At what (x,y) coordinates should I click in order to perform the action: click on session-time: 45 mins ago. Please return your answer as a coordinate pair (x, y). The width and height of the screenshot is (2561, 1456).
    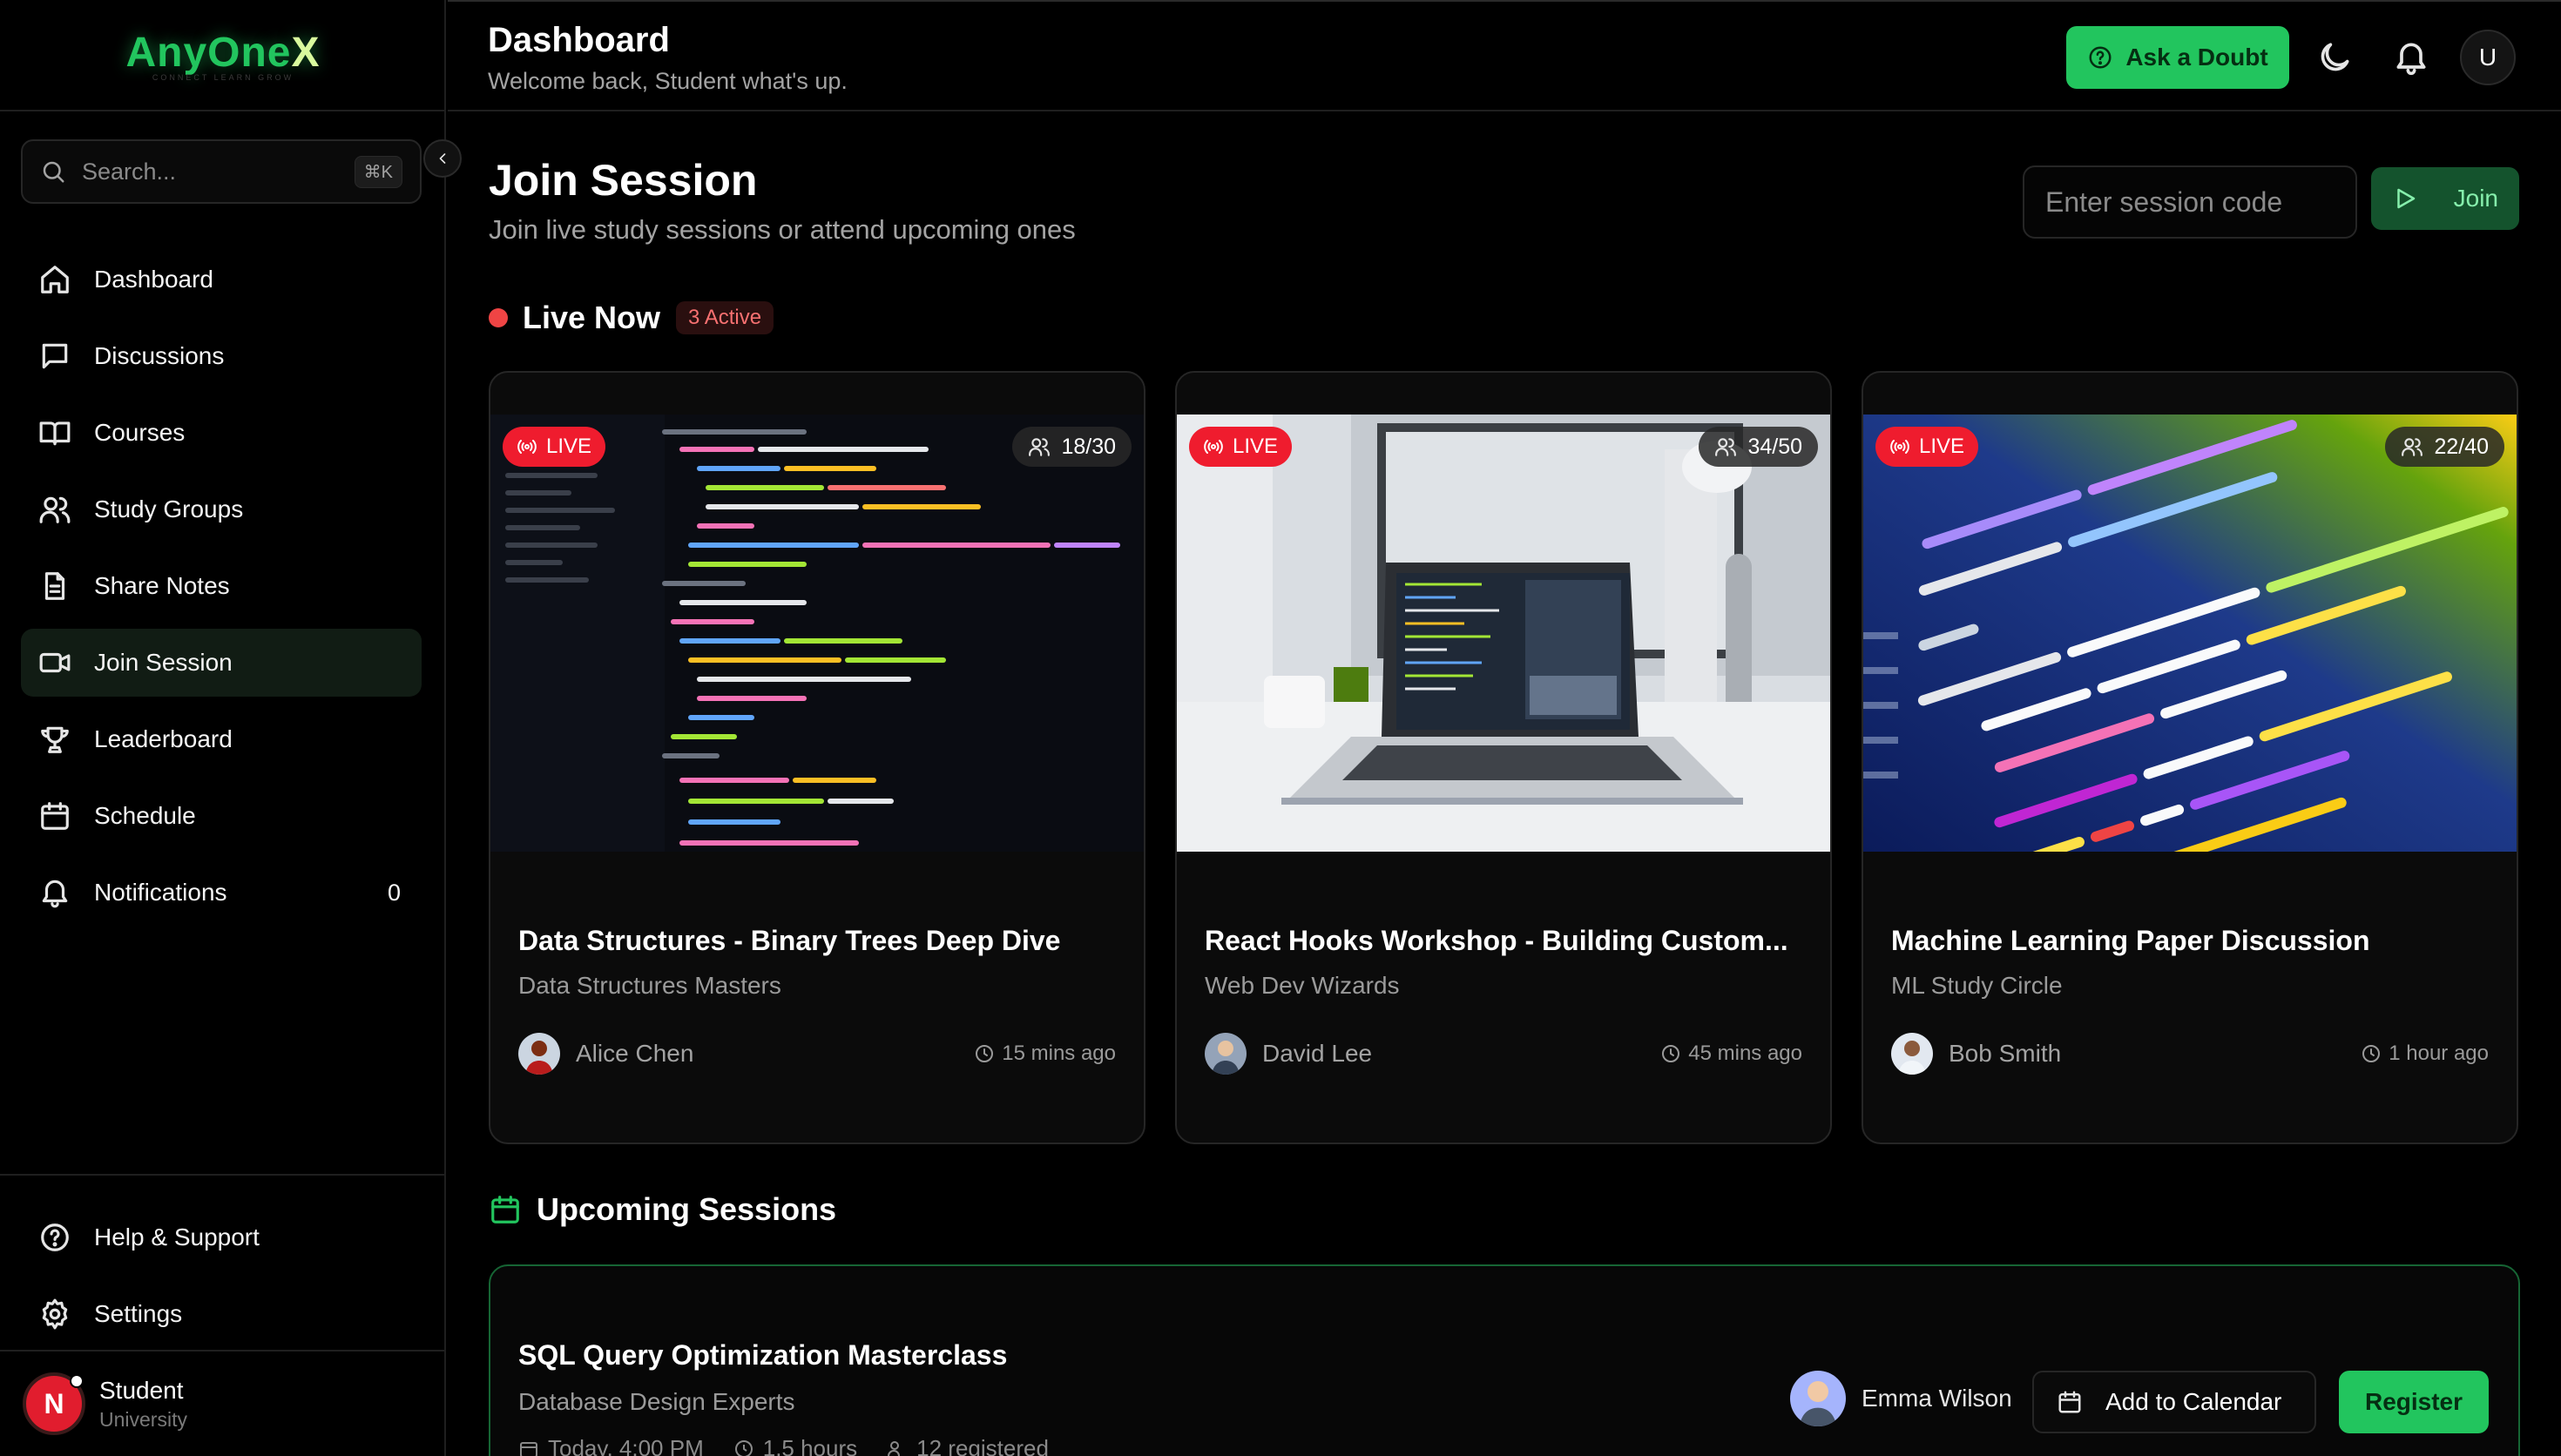
    Looking at the image, I should click on (1731, 1053).